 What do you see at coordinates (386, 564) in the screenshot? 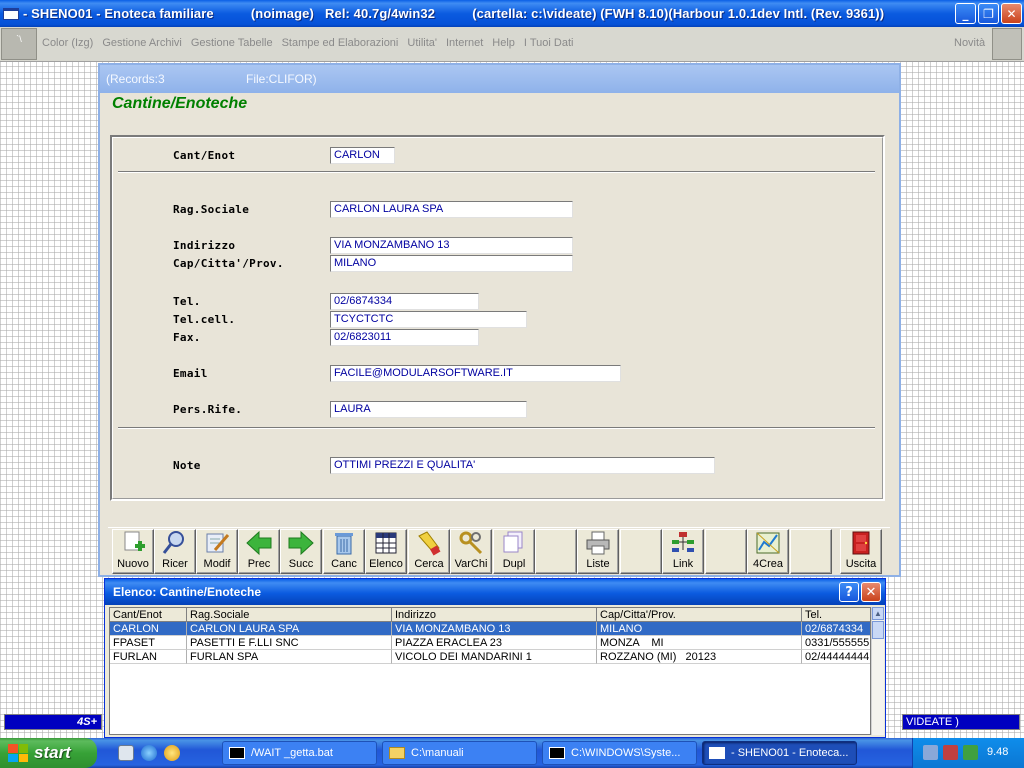
I see `elenco-label: Elenco` at bounding box center [386, 564].